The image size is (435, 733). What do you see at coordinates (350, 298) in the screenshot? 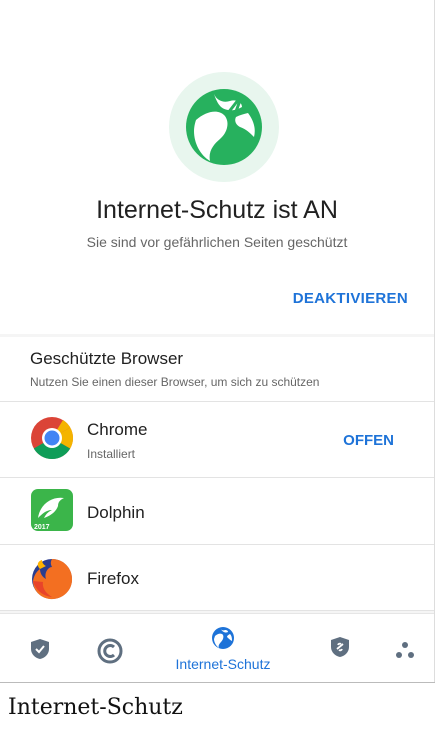
I see `deactivate-button: DEAKTIVIEREN` at bounding box center [350, 298].